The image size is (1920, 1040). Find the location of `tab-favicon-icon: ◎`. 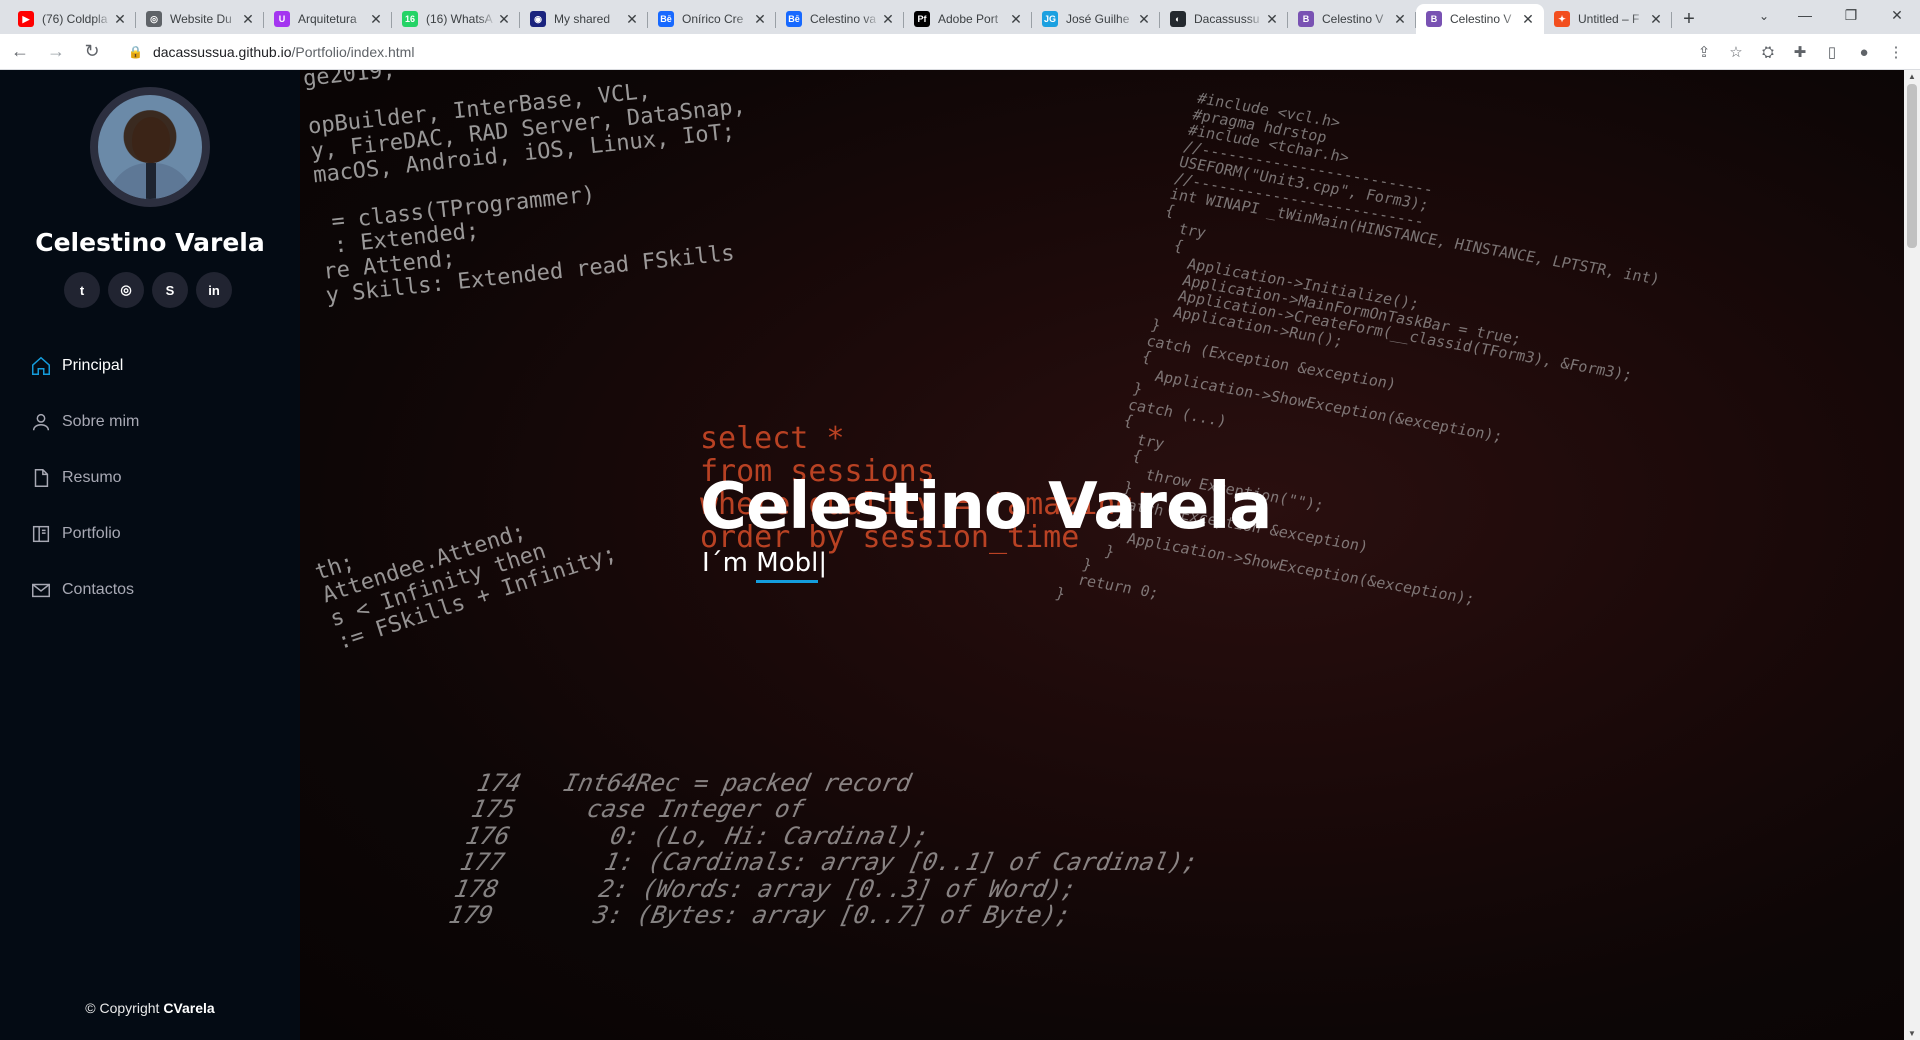

tab-favicon-icon: ◎ is located at coordinates (154, 19).